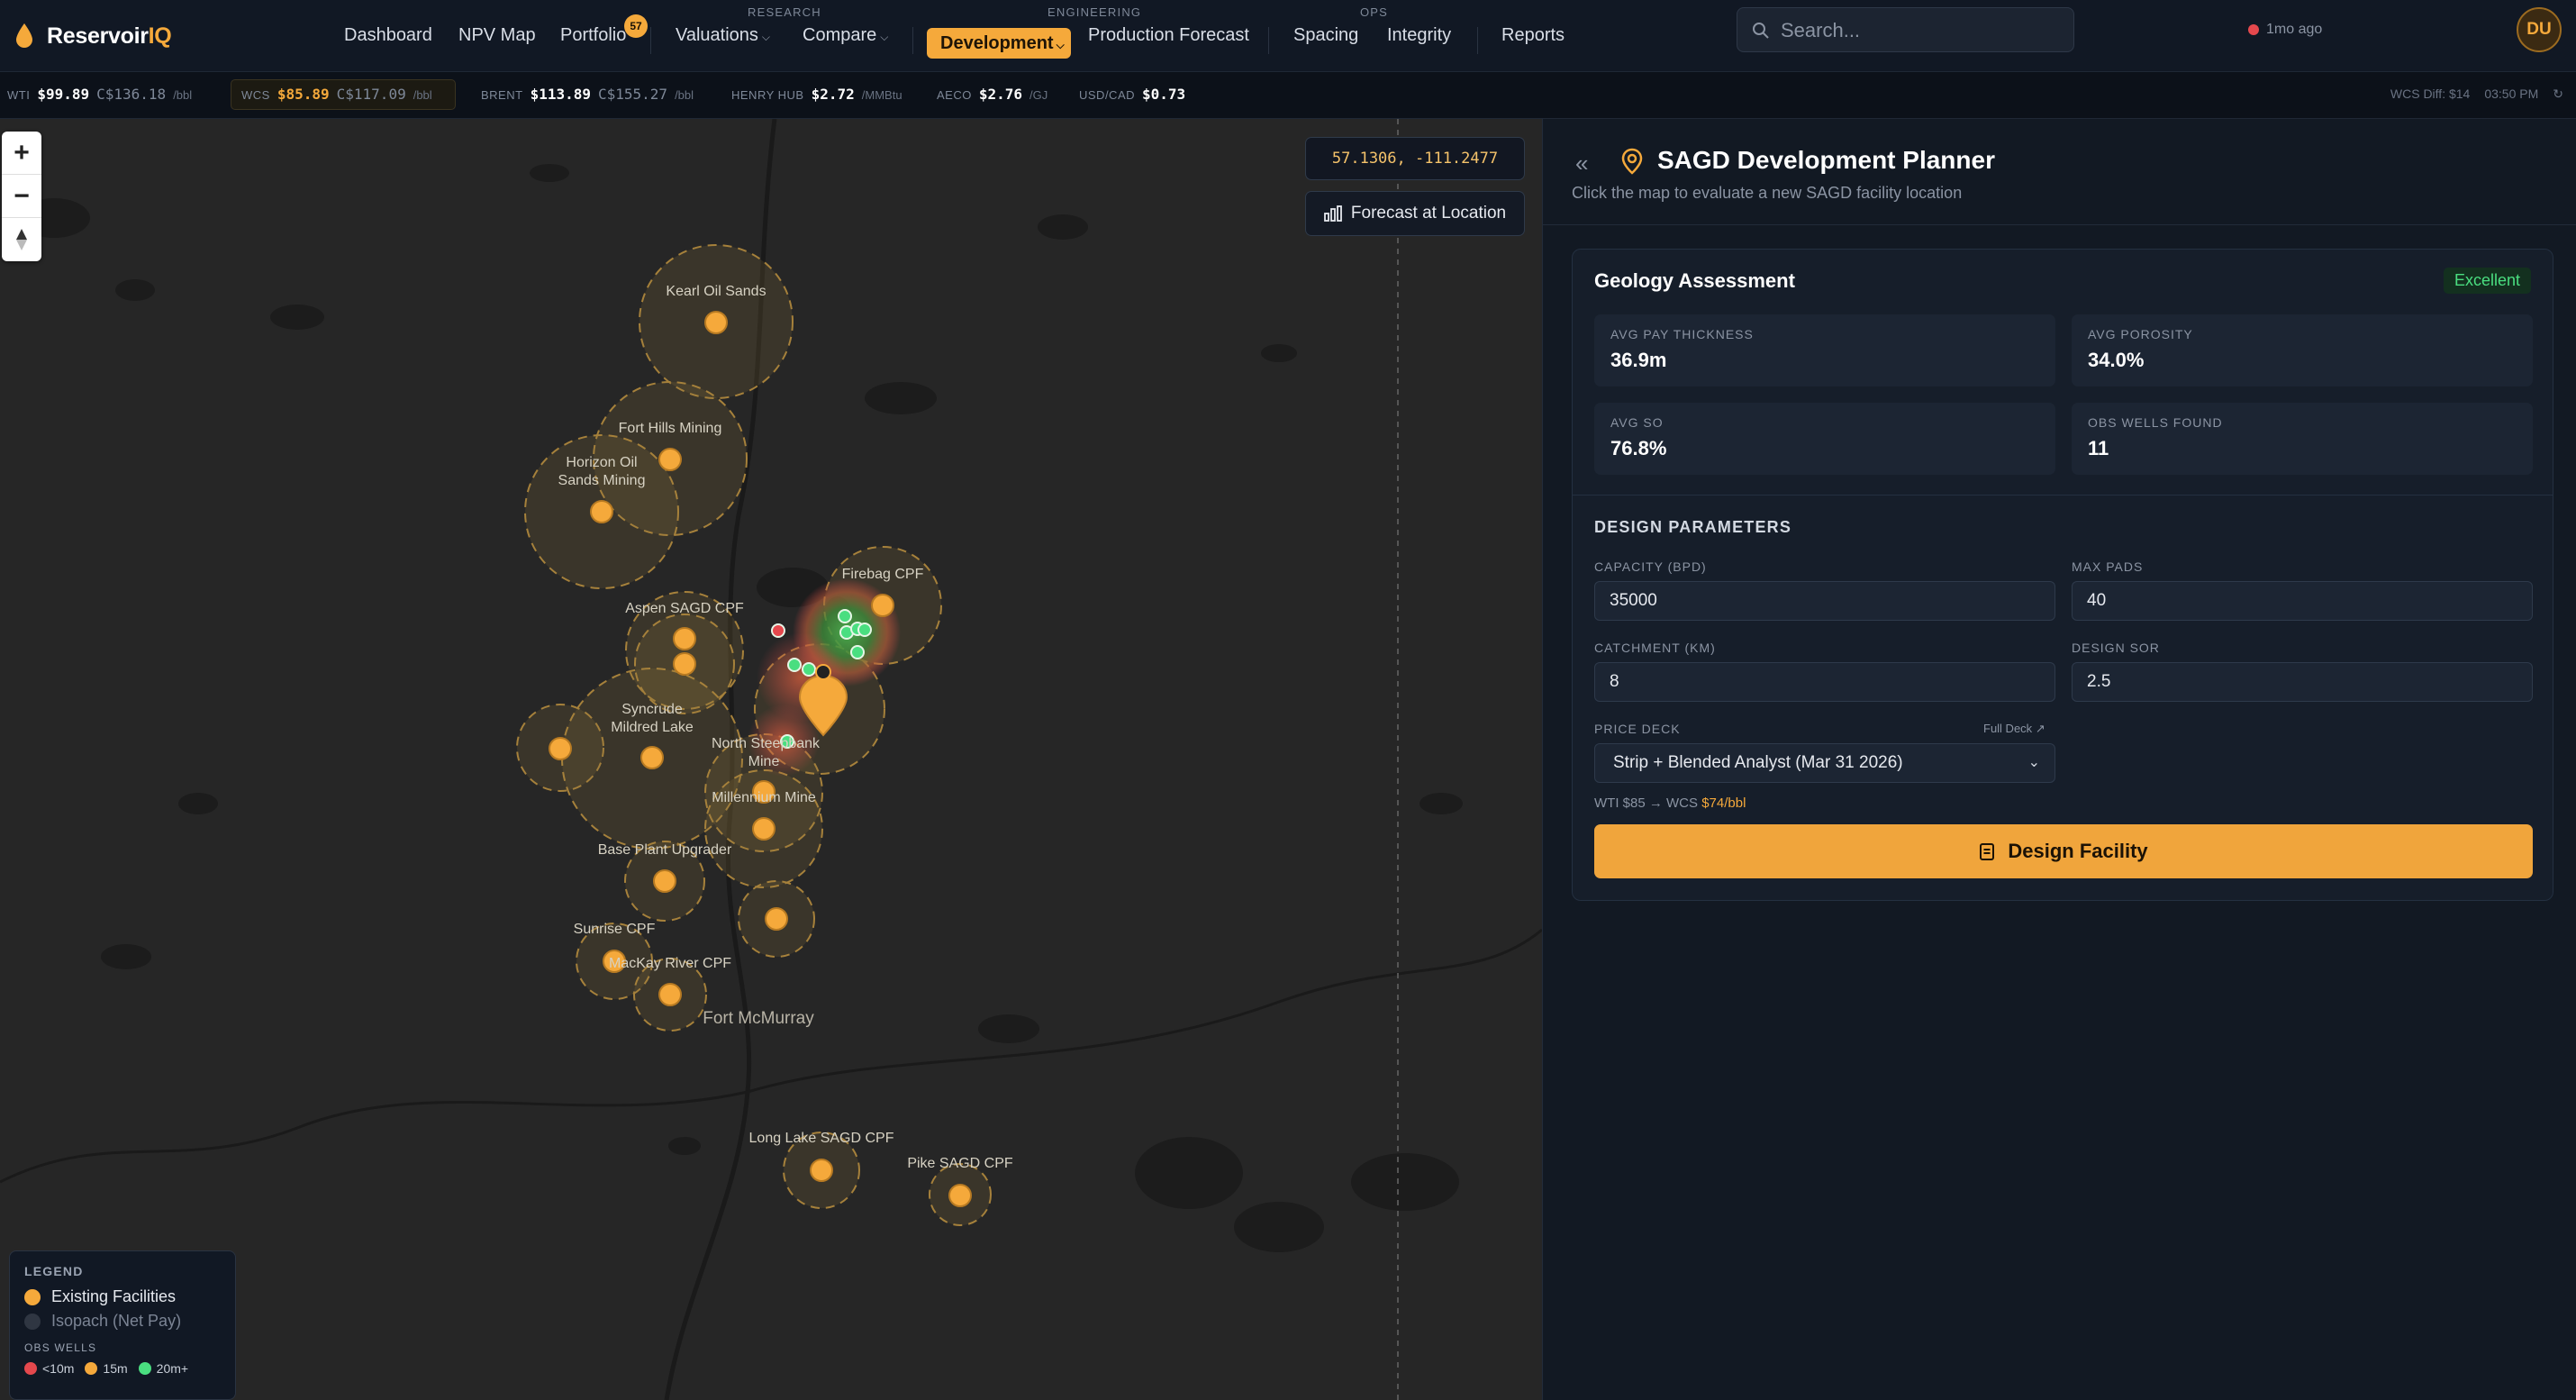  What do you see at coordinates (1333, 214) in the screenshot?
I see `bar-chart-icon` at bounding box center [1333, 214].